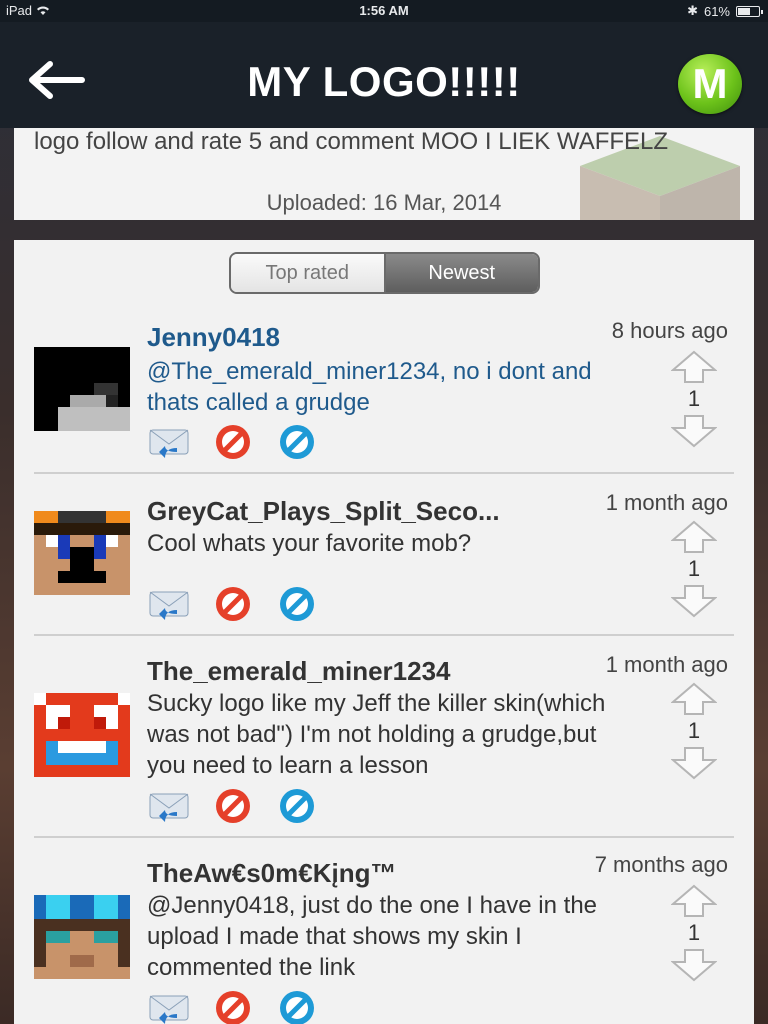 This screenshot has height=1024, width=768. I want to click on sort-segmented-control: Top rated Newest, so click(384, 273).